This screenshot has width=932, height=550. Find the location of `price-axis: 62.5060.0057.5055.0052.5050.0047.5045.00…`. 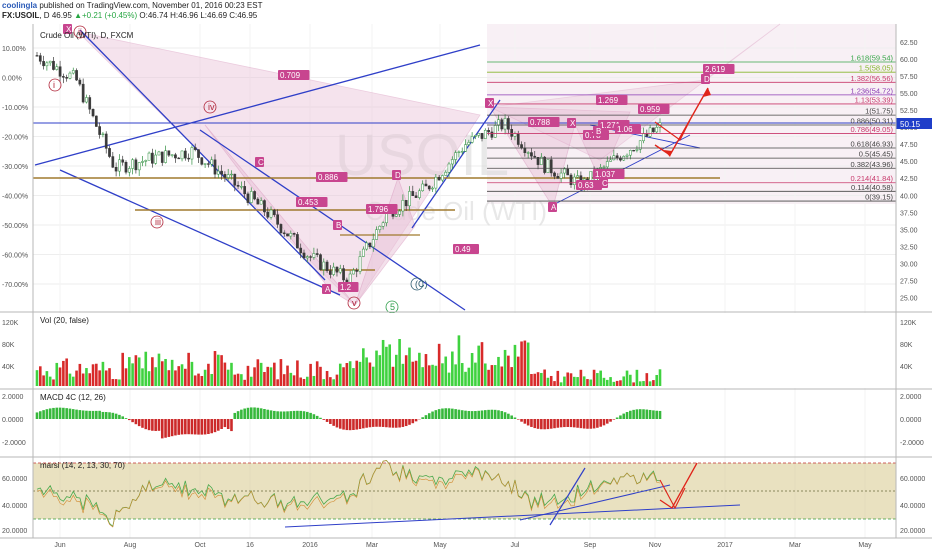

price-axis: 62.5060.0057.5055.0052.5050.0047.5045.00… is located at coordinates (909, 171).